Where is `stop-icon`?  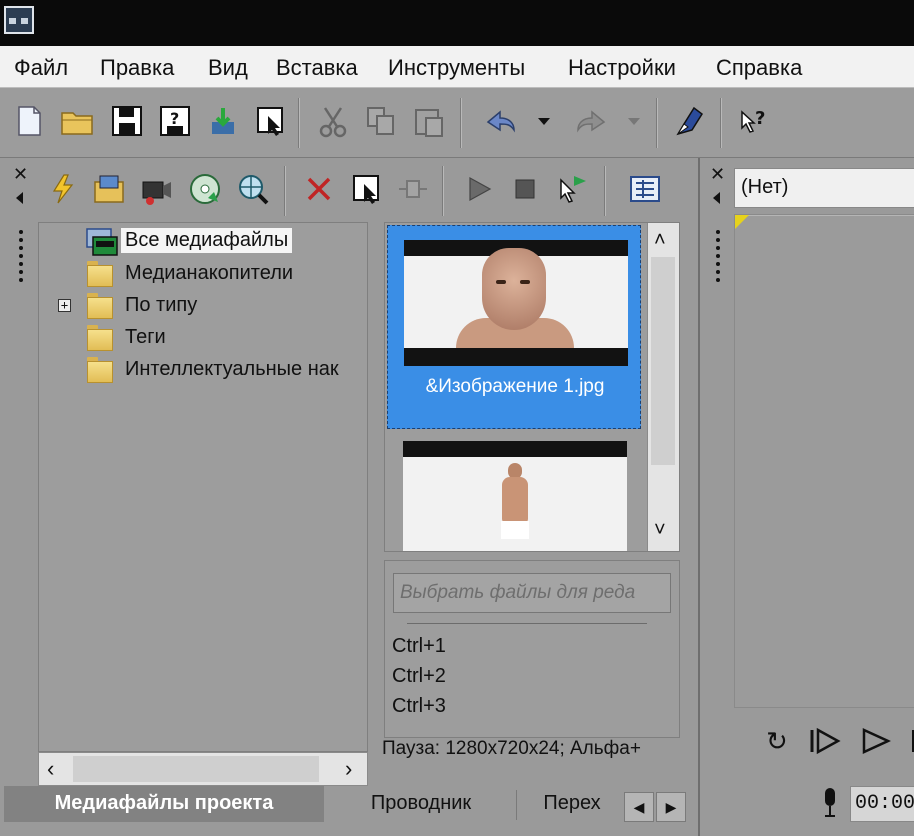 stop-icon is located at coordinates (525, 189).